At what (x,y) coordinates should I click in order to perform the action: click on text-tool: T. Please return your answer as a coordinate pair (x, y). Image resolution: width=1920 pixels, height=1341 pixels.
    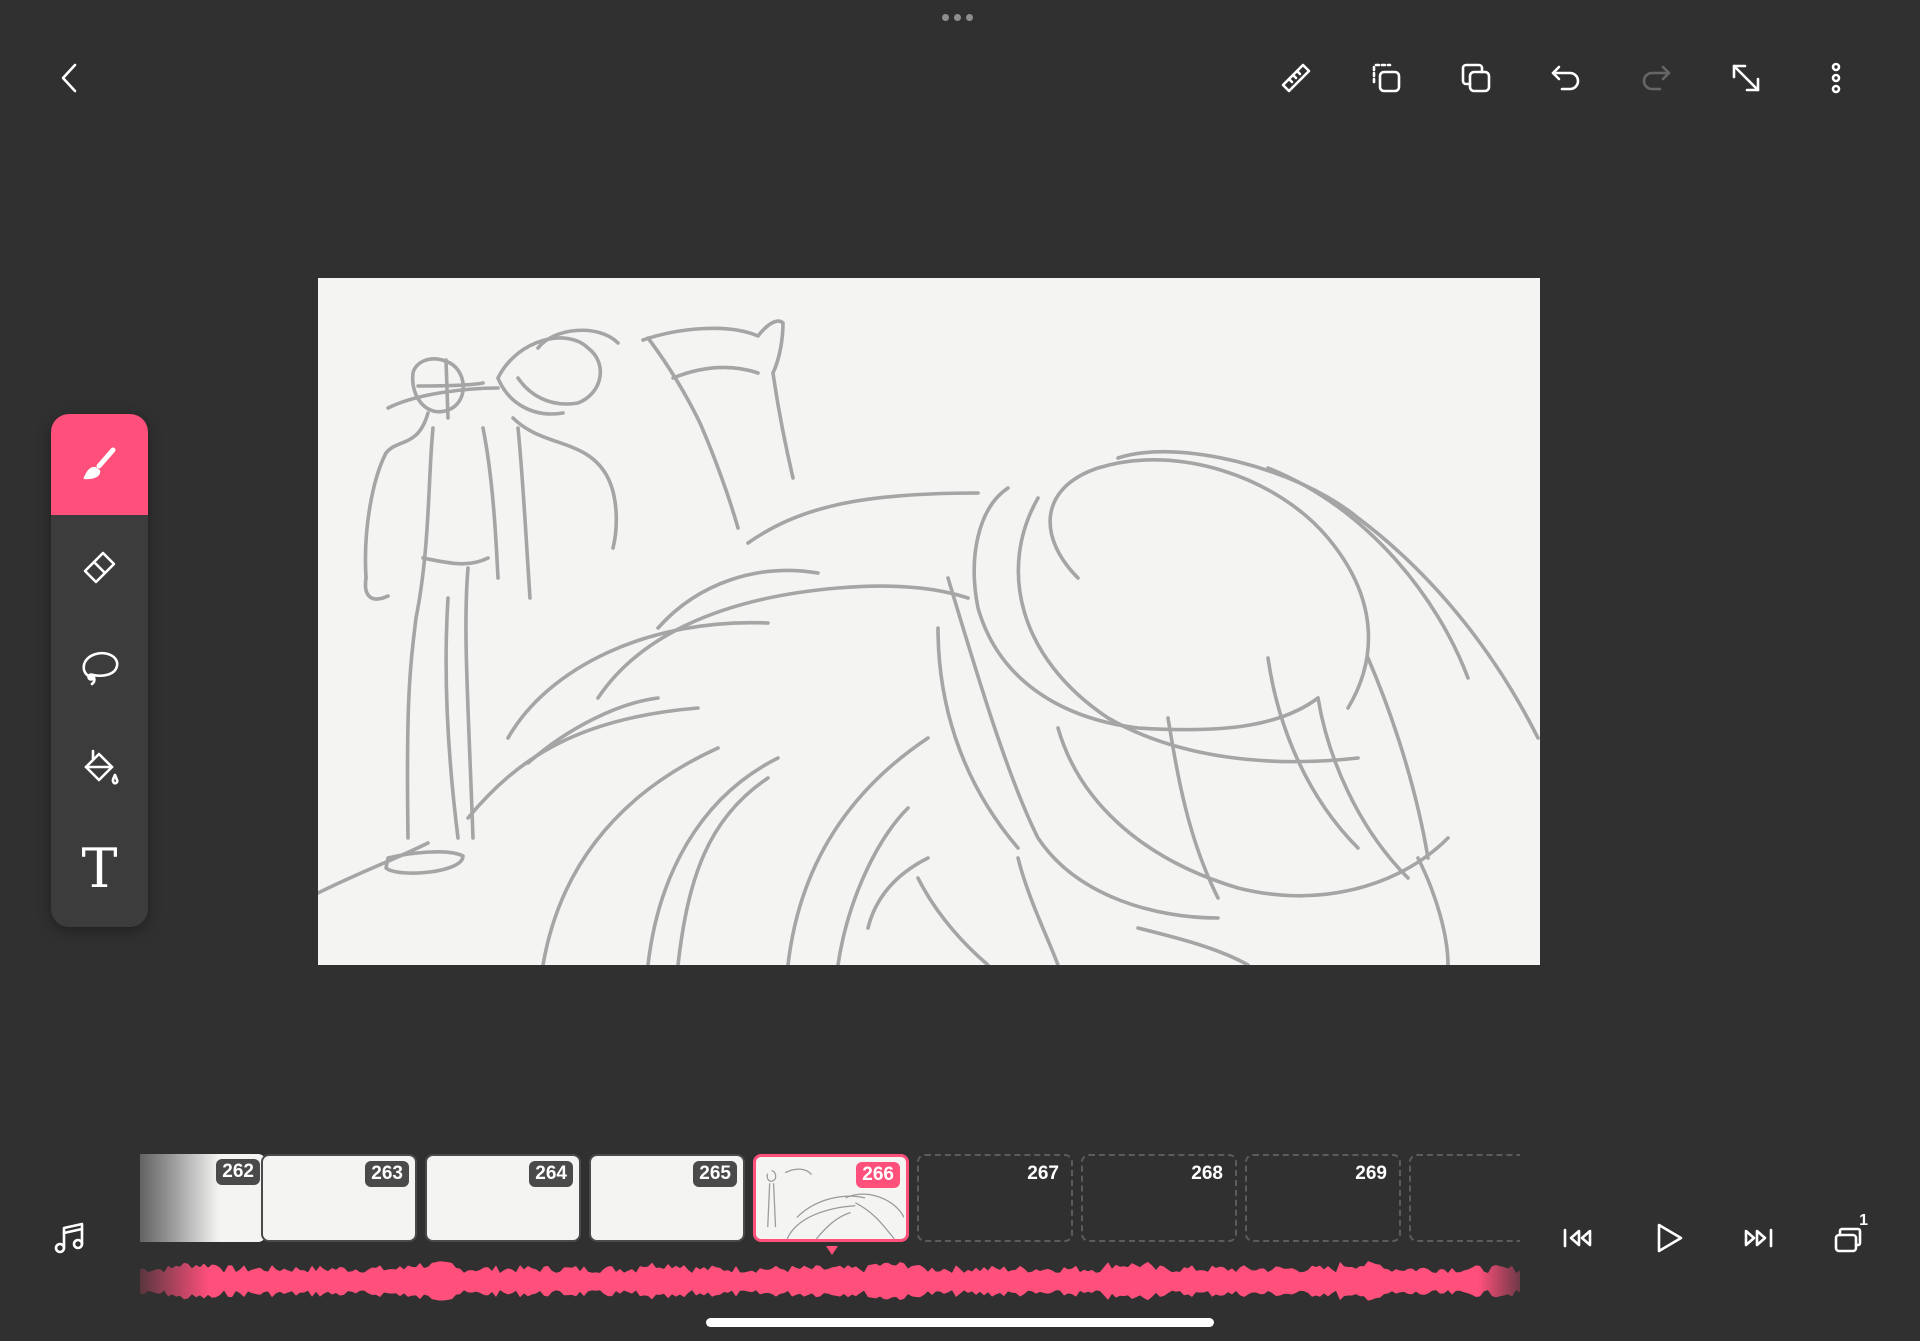
    Looking at the image, I should click on (99, 868).